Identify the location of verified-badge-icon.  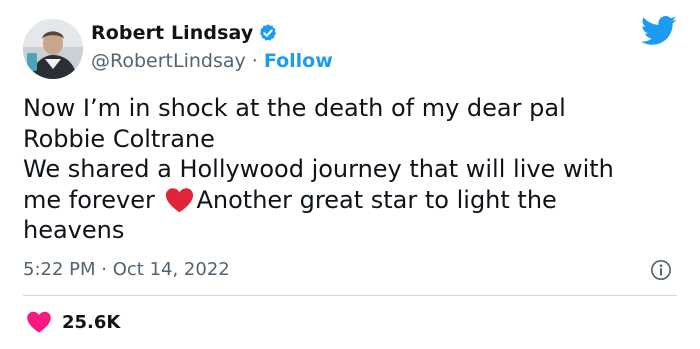
(268, 32).